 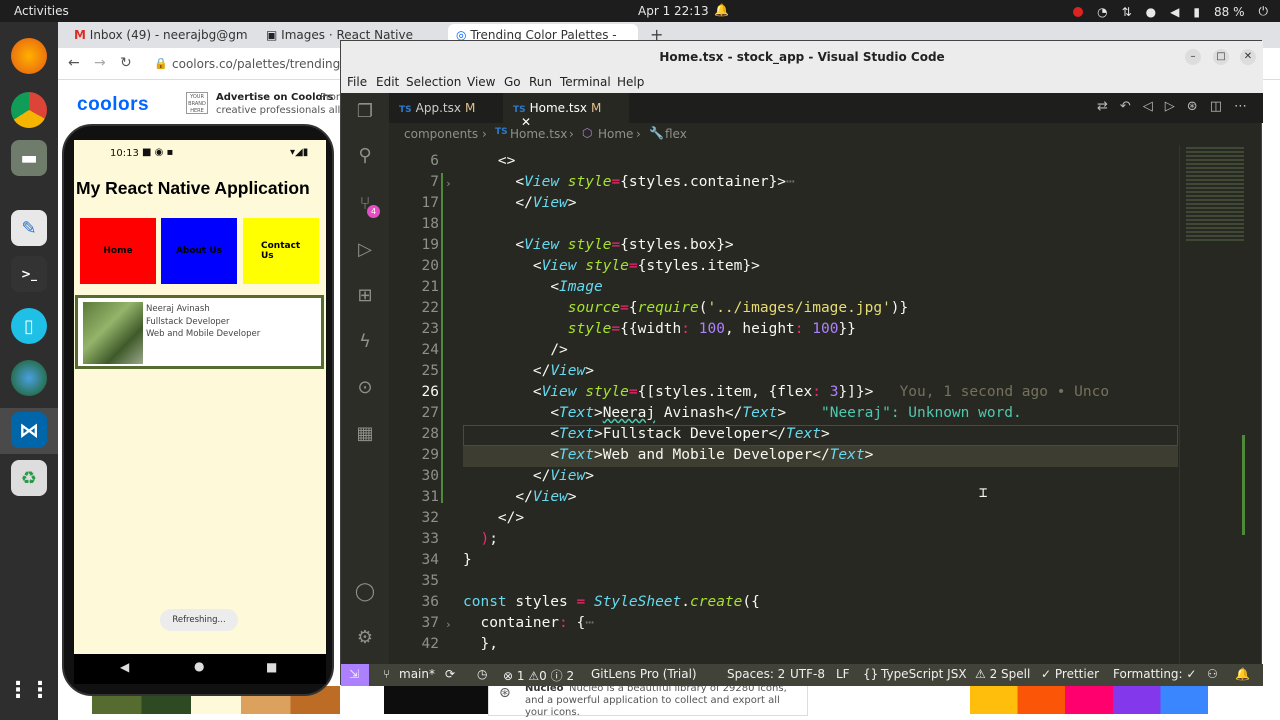 I want to click on problems-indicator: ⊗ 1 ⚠0 ⓘ 2, so click(x=538, y=675).